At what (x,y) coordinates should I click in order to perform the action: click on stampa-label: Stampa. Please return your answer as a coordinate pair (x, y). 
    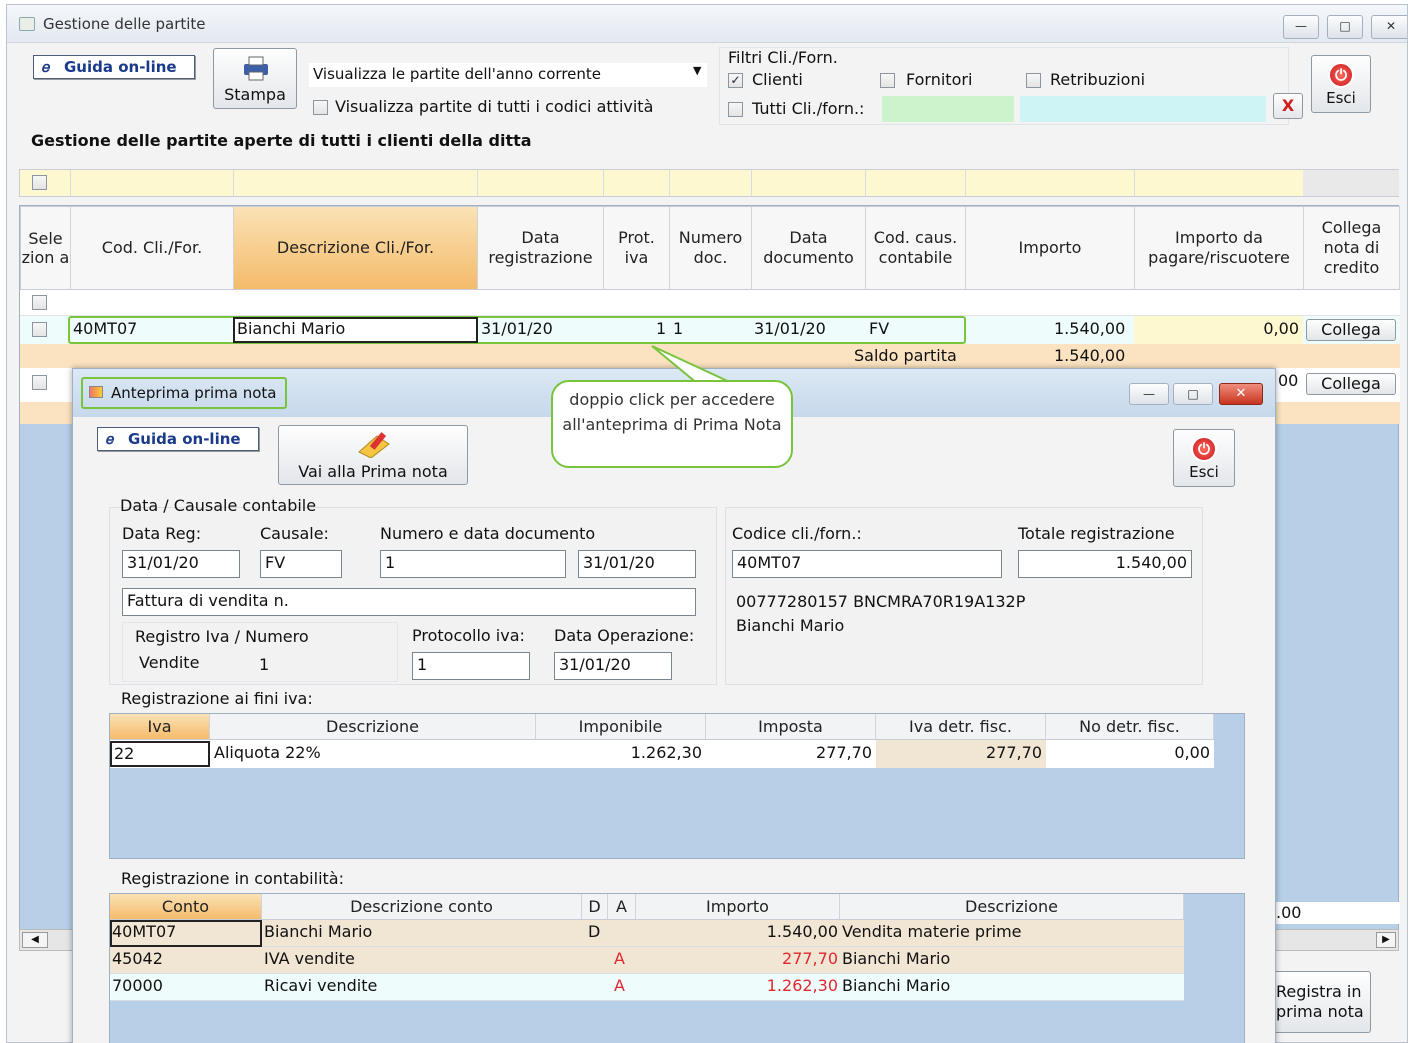
    Looking at the image, I should click on (255, 94).